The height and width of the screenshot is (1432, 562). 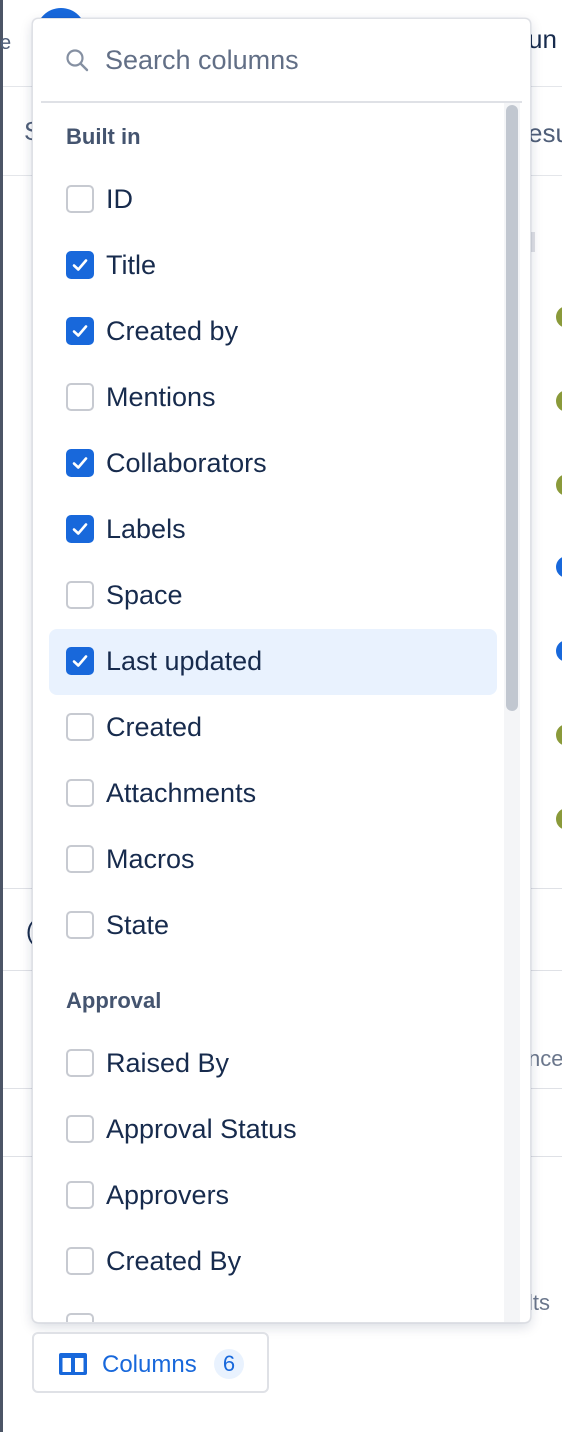 I want to click on side-text: lts, so click(x=539, y=1302).